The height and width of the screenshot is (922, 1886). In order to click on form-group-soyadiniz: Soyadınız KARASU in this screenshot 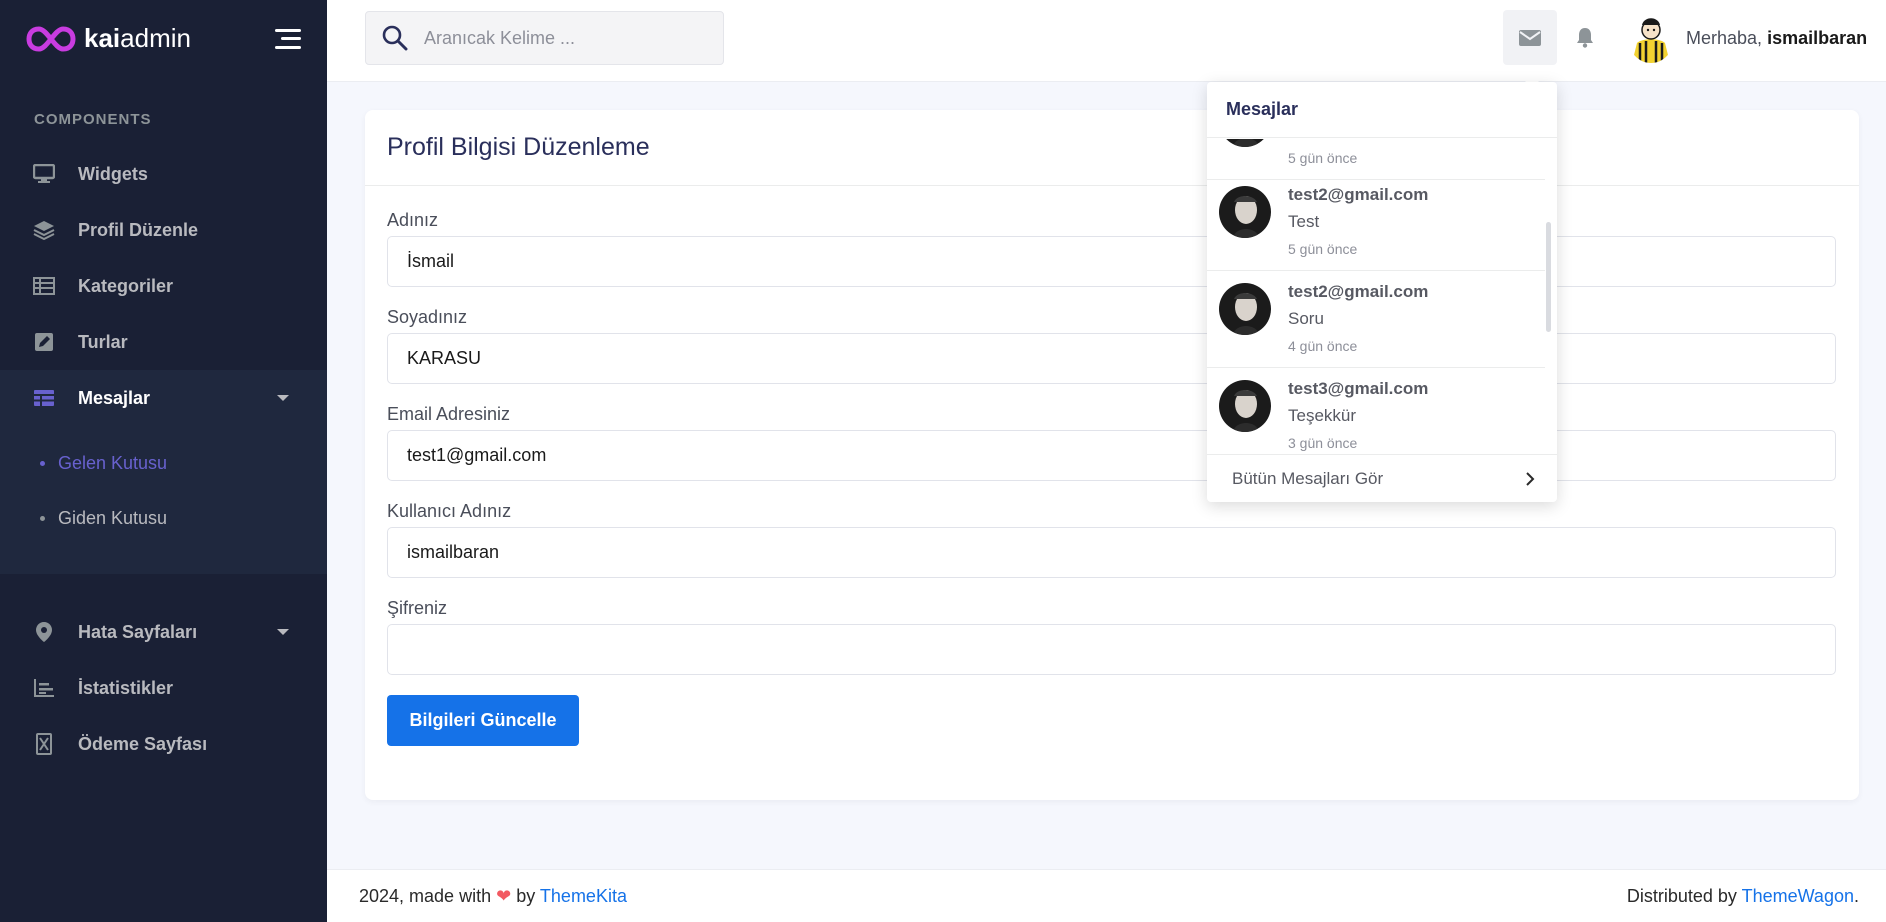, I will do `click(1112, 345)`.